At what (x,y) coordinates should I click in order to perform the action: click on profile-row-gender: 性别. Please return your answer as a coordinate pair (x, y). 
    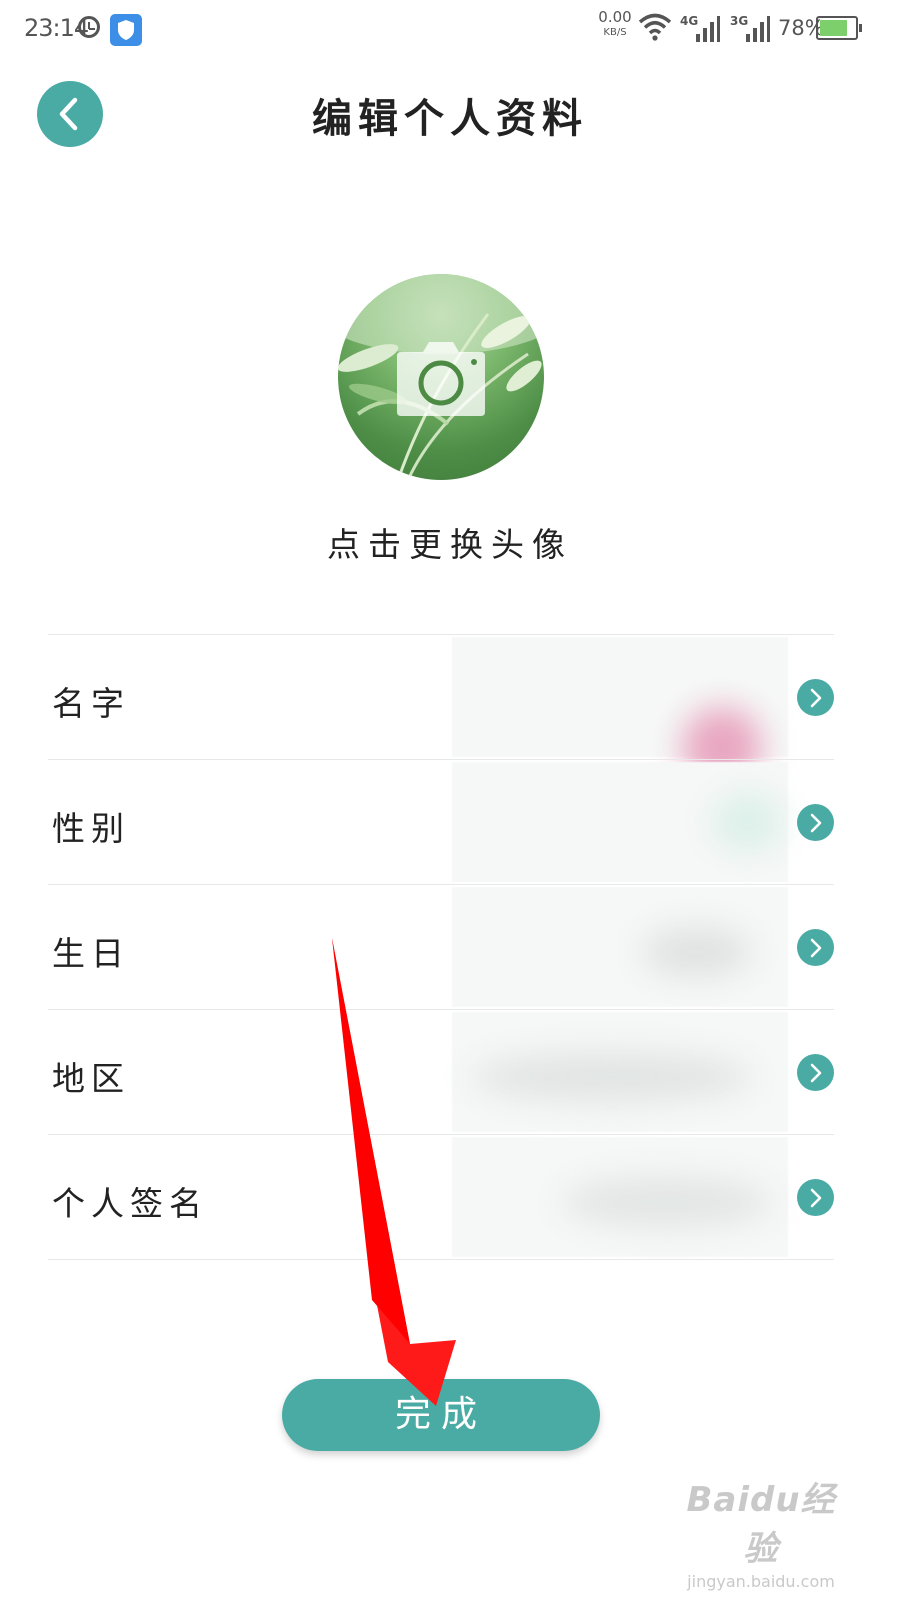
    Looking at the image, I should click on (441, 821).